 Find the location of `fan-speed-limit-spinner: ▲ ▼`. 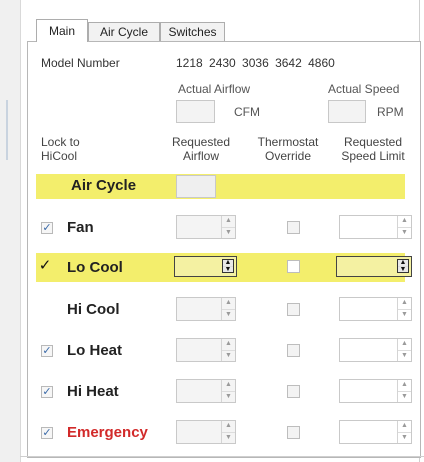

fan-speed-limit-spinner: ▲ ▼ is located at coordinates (375, 227).